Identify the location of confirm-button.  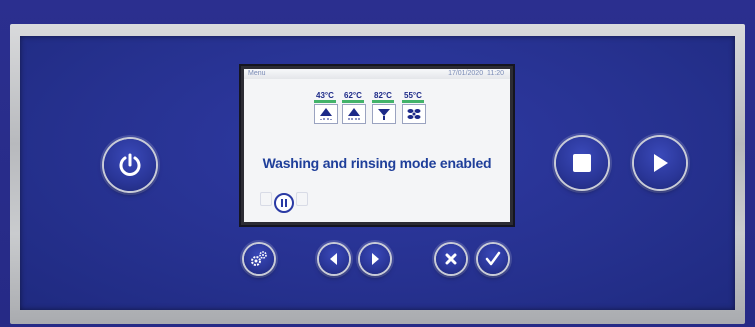
(493, 259).